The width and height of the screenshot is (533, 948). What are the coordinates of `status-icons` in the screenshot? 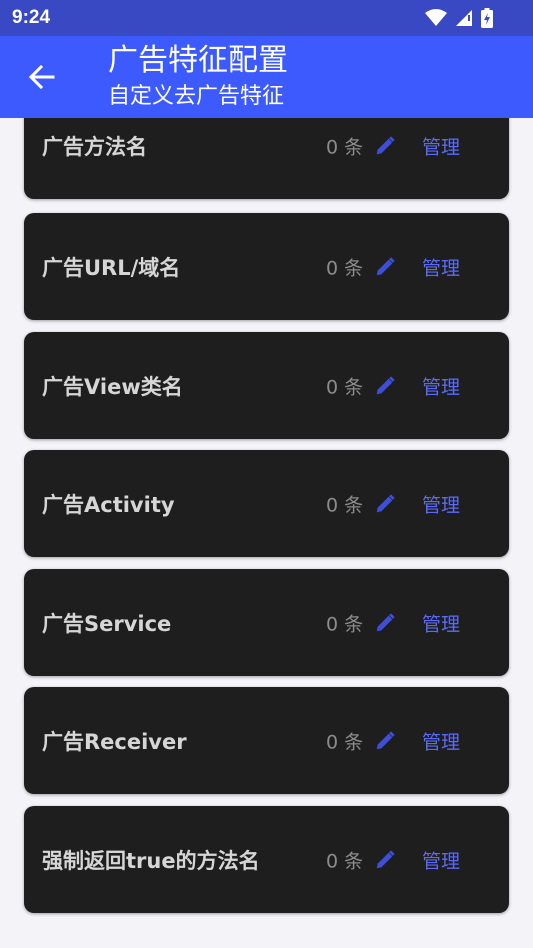 It's located at (459, 18).